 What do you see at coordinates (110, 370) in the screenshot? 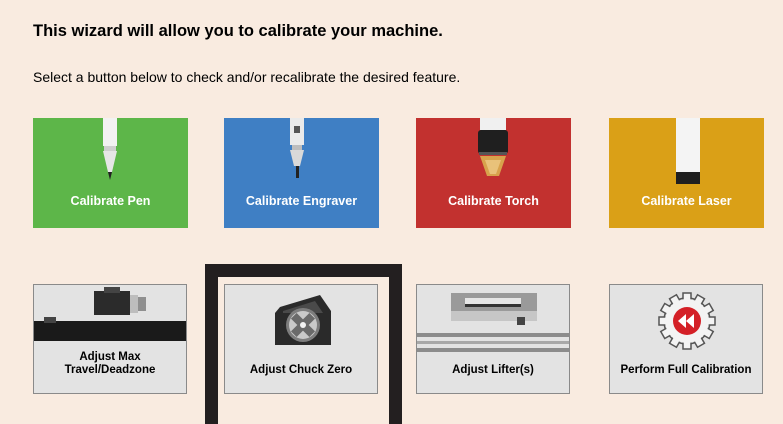
I see `adjust-max-travel-label-line2: Travel/Deadzone` at bounding box center [110, 370].